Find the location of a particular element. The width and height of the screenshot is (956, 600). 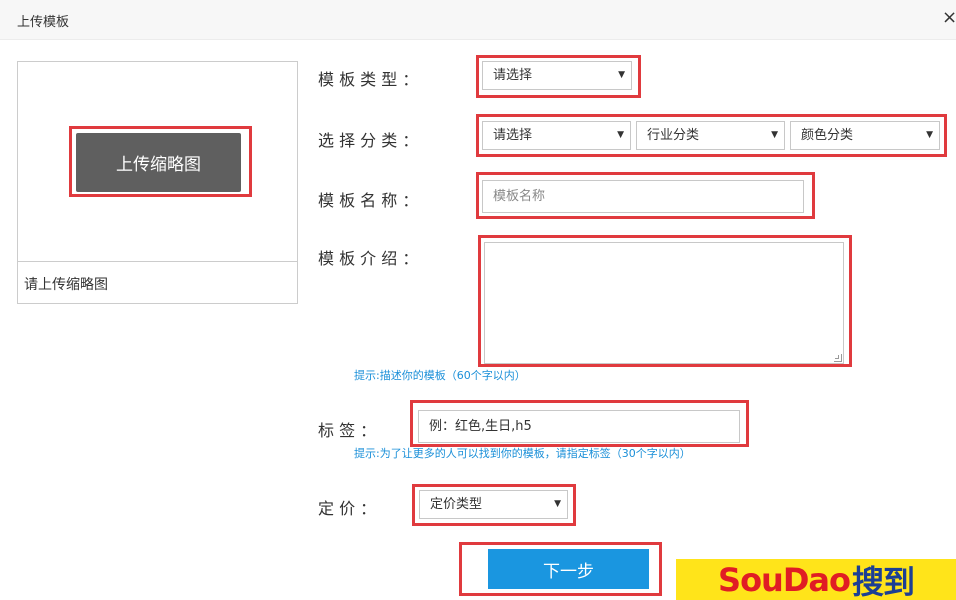

upload-thumbnail-button: 上传缩略图 is located at coordinates (158, 162).